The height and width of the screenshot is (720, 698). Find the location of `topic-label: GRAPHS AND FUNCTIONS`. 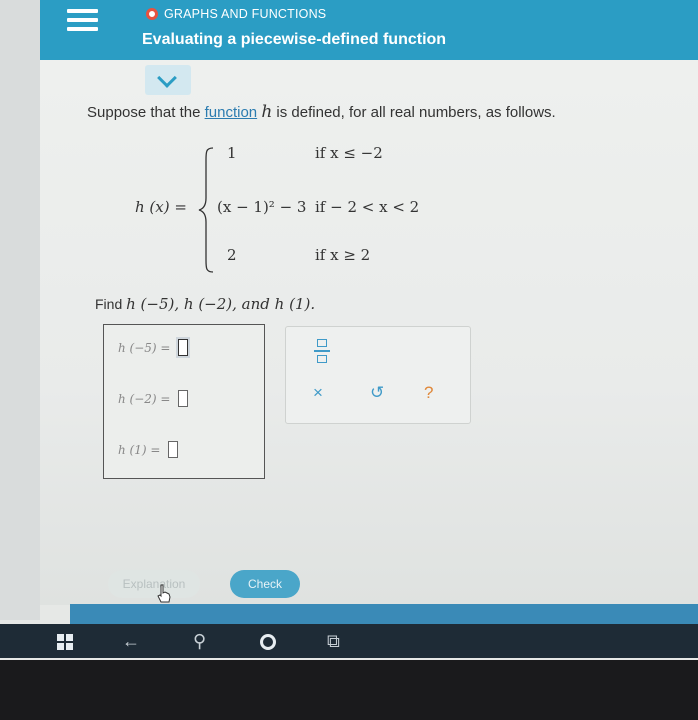

topic-label: GRAPHS AND FUNCTIONS is located at coordinates (245, 14).